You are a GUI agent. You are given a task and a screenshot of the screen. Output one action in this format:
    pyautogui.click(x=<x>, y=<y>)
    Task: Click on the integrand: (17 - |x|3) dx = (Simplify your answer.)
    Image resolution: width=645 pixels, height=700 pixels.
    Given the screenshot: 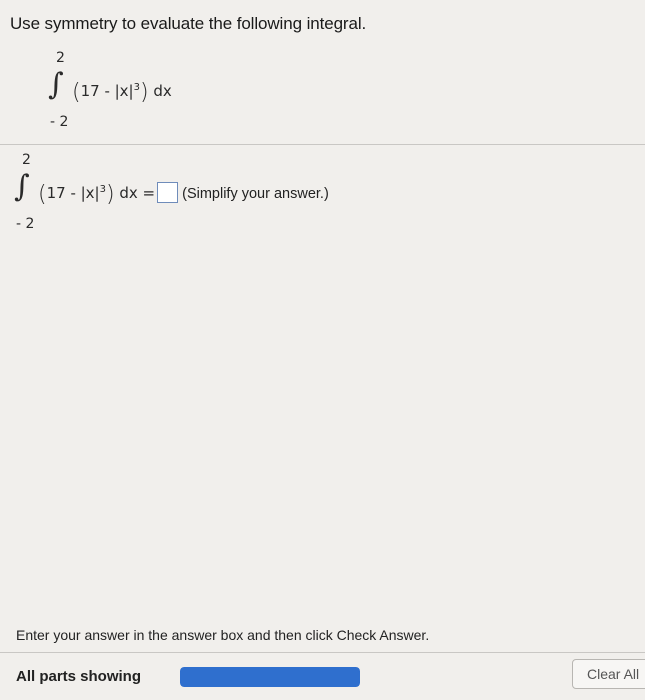 What is the action you would take?
    pyautogui.click(x=183, y=194)
    